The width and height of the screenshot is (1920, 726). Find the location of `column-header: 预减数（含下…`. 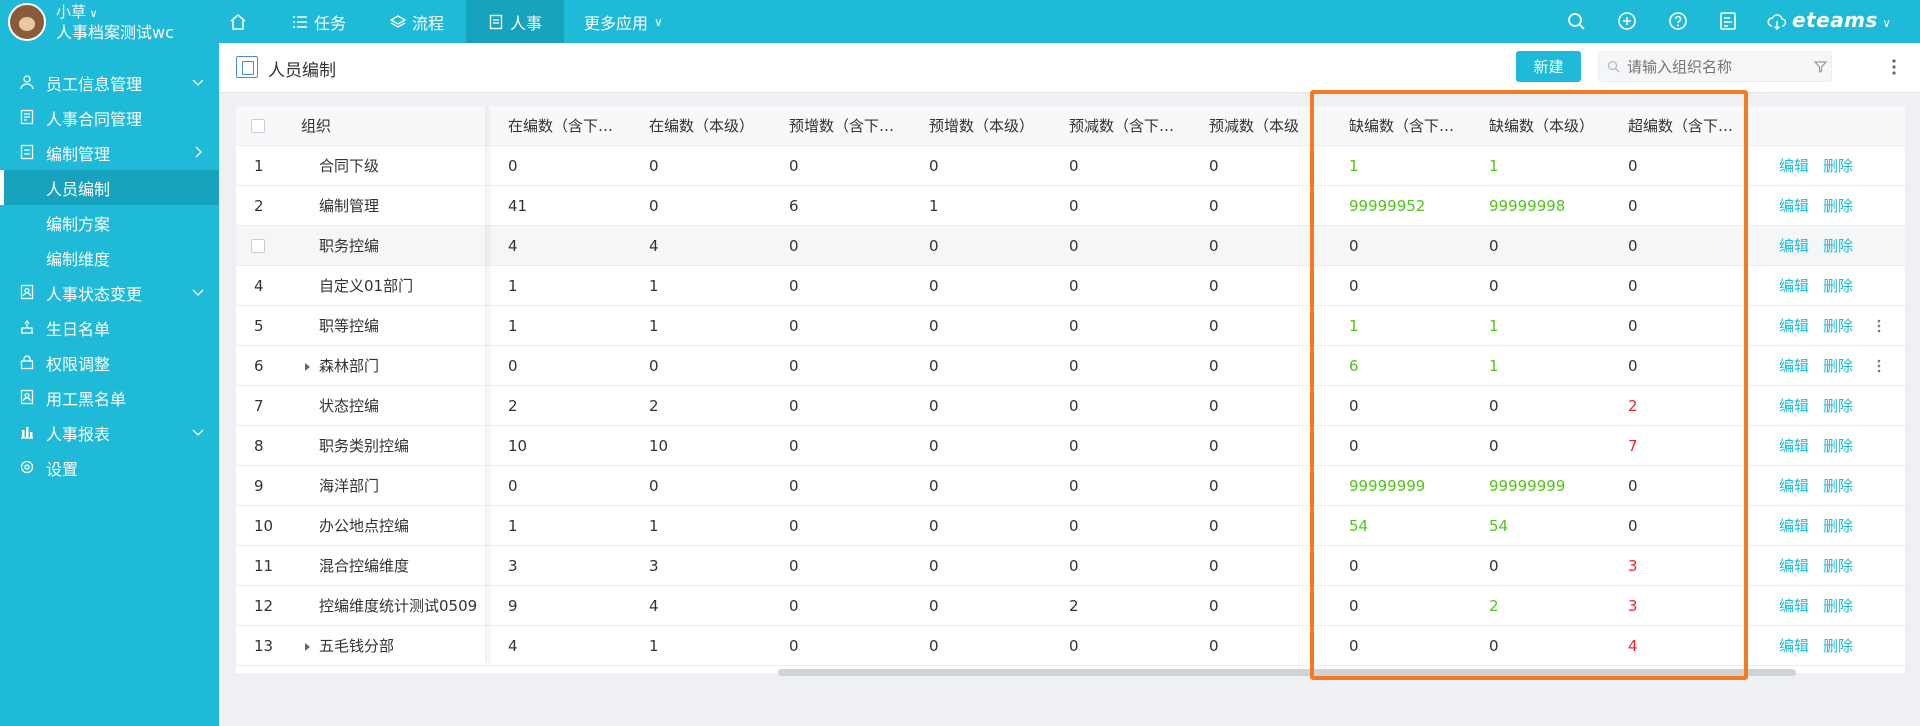

column-header: 预减数（含下… is located at coordinates (1124, 126).